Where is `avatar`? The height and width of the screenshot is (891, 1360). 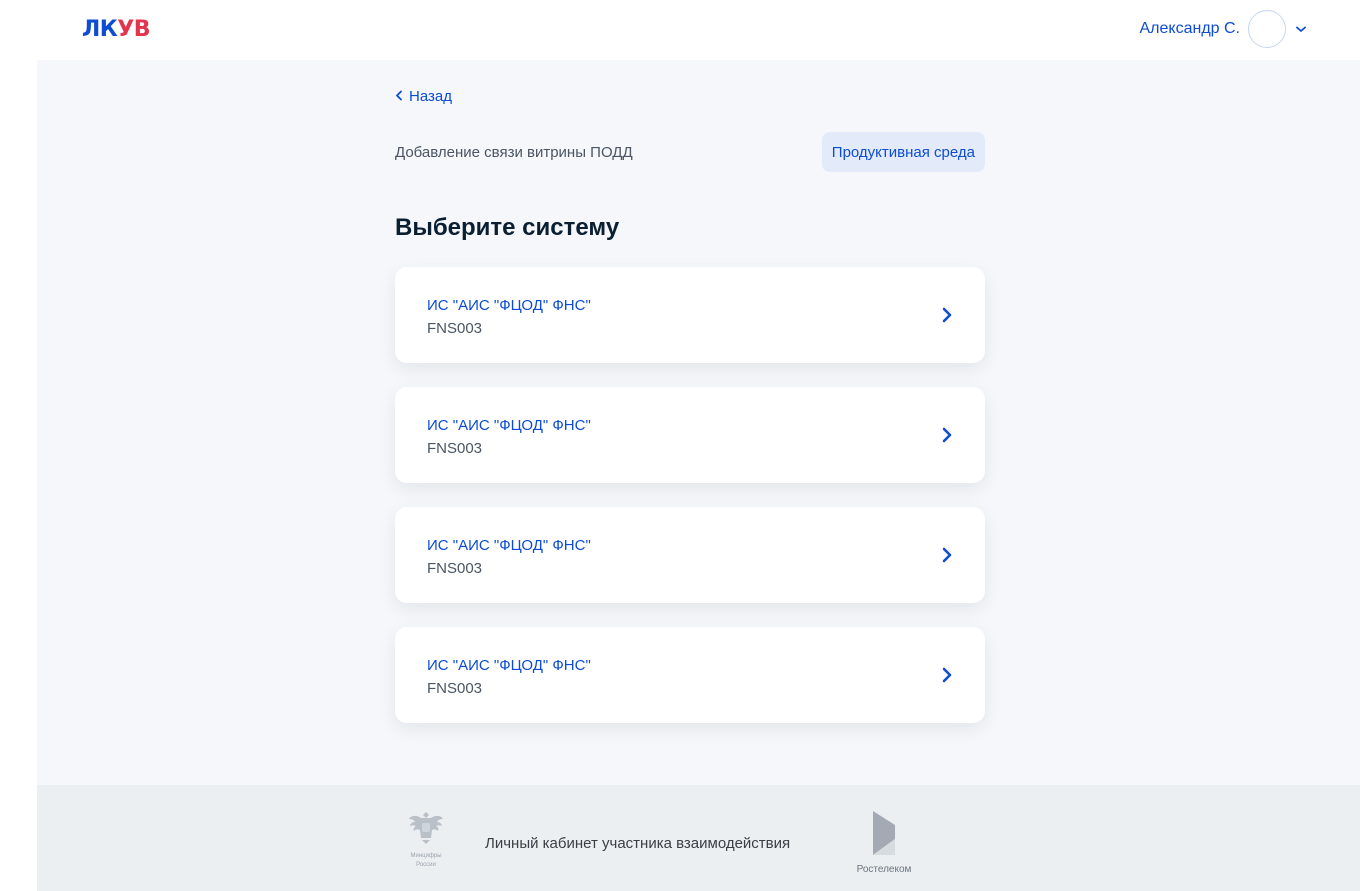 avatar is located at coordinates (1267, 29).